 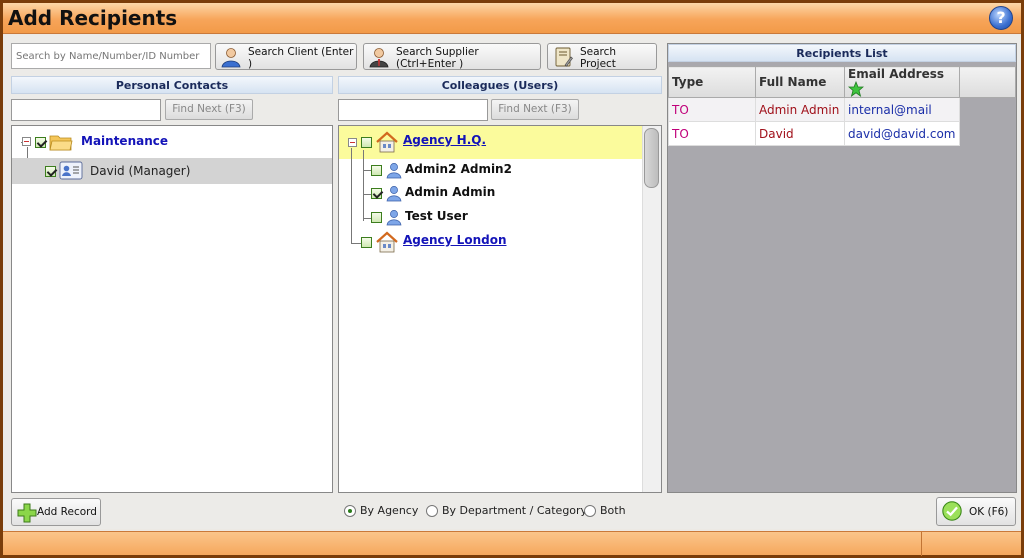 I want to click on table-row: TO David david@david.com, so click(x=842, y=133).